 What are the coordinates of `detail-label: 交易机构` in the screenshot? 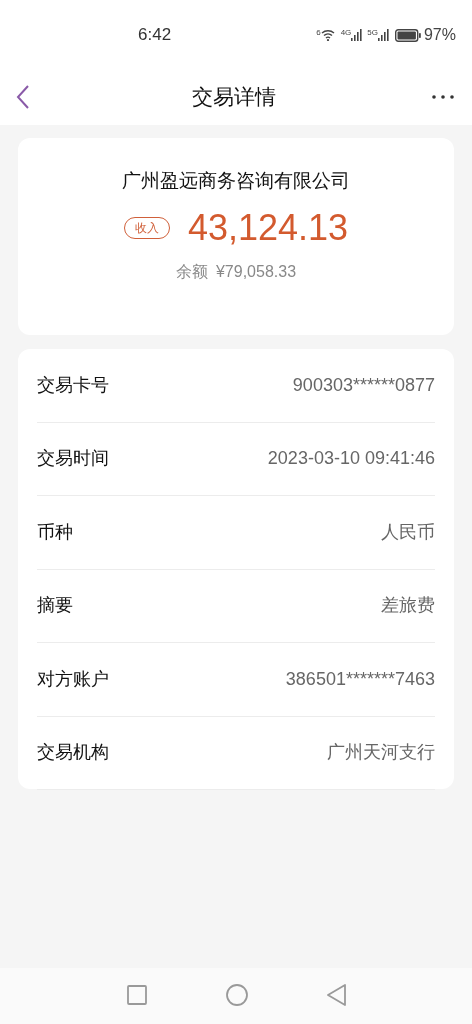 It's located at (73, 753).